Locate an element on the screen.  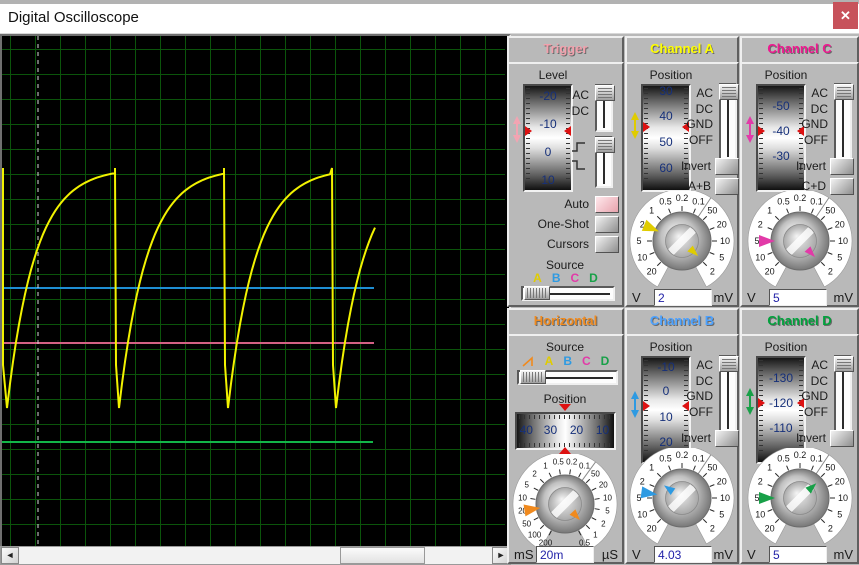
channel-d-gain-knob: 20 10 5 2 1 0.5 0.2 0.1 50 20 10 5 2 is located at coordinates (800, 495).